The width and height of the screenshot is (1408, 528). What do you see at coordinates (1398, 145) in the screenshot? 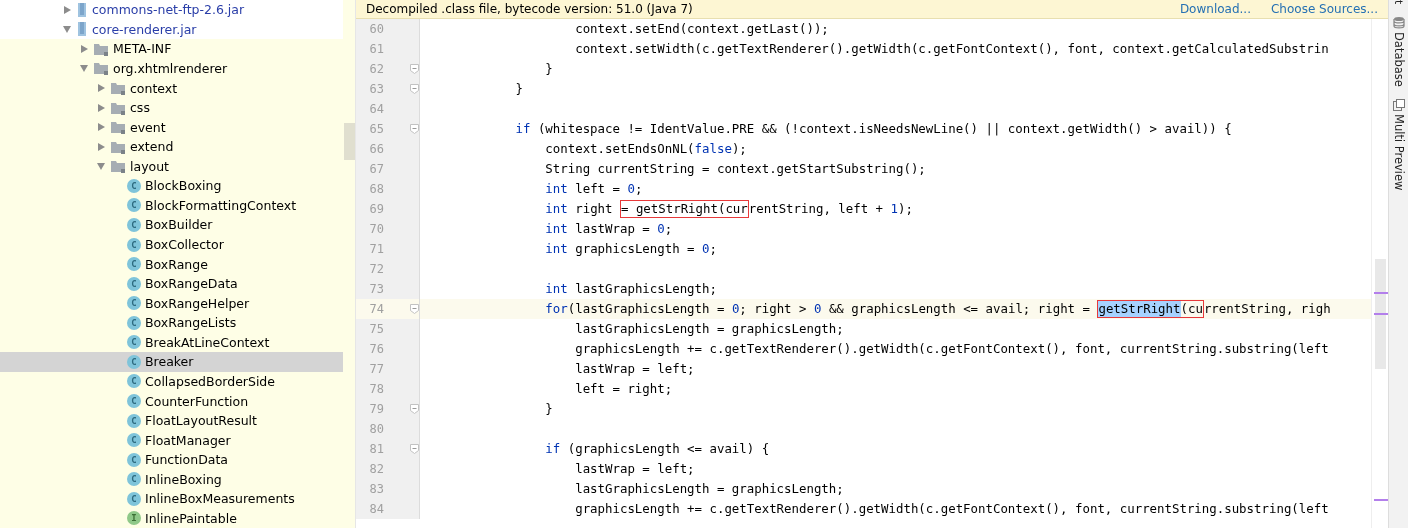
I see `tool-window-tab: Multi Preview` at bounding box center [1398, 145].